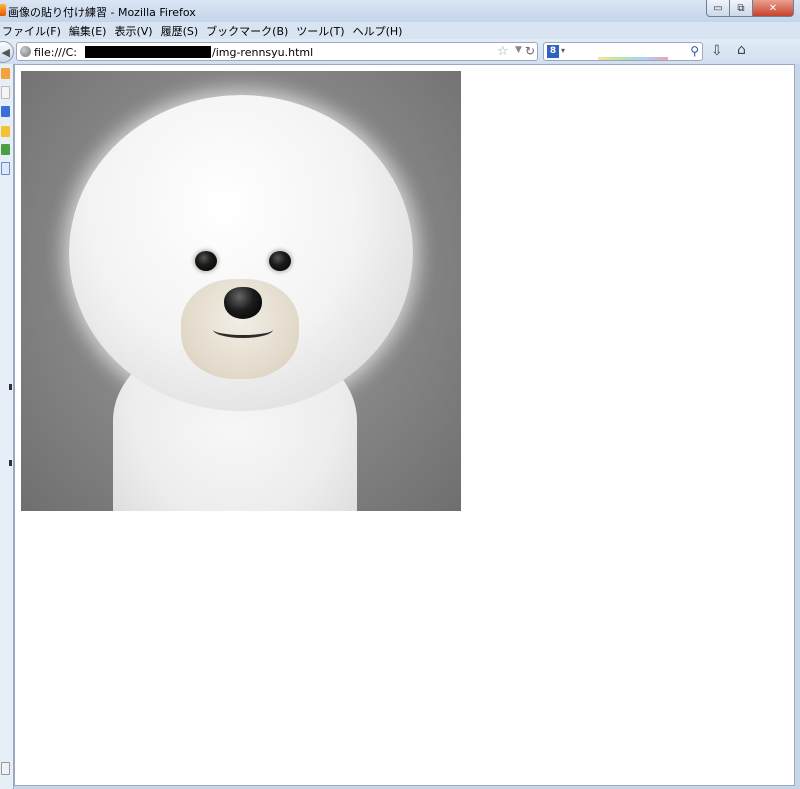 This screenshot has height=789, width=800. Describe the element at coordinates (400, 11) in the screenshot. I see `title-bar: 画像の貼り付け練習 - Mozilla Firefox ▭ ⧉ ✕` at that location.